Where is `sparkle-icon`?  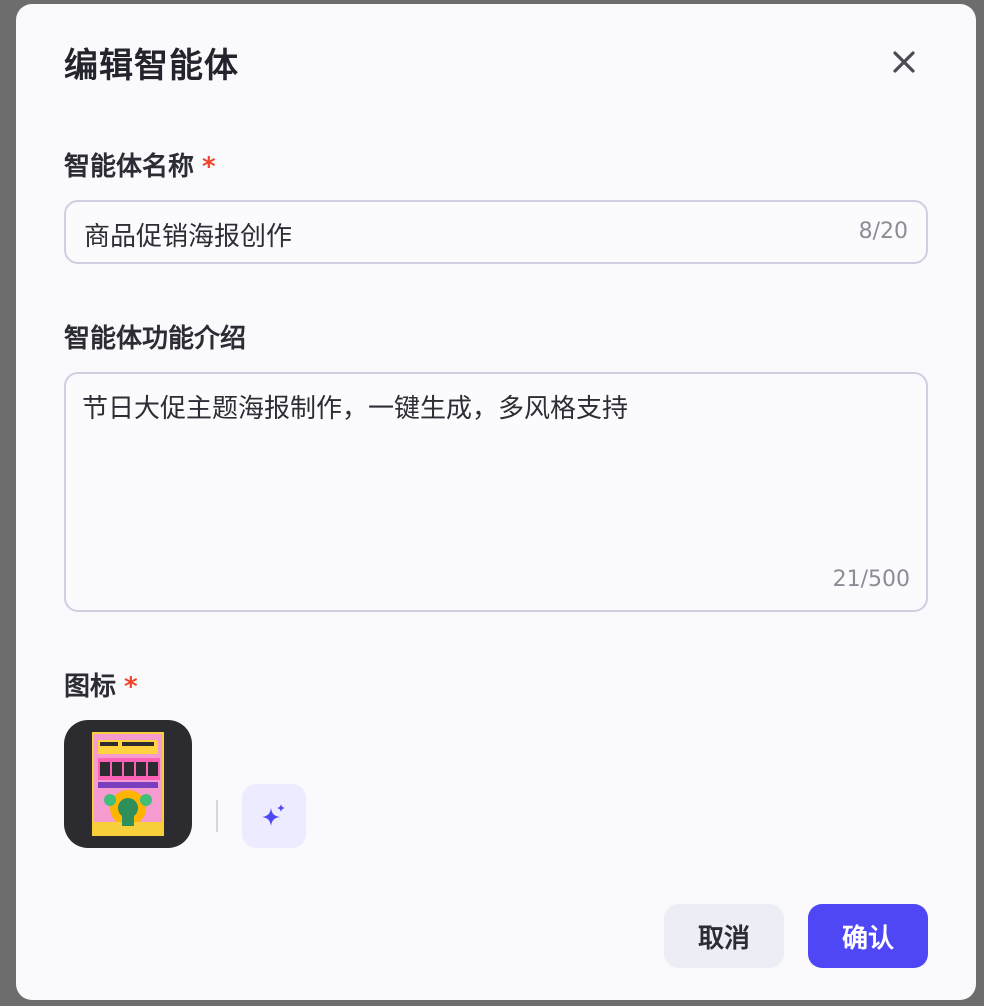
sparkle-icon is located at coordinates (273, 815).